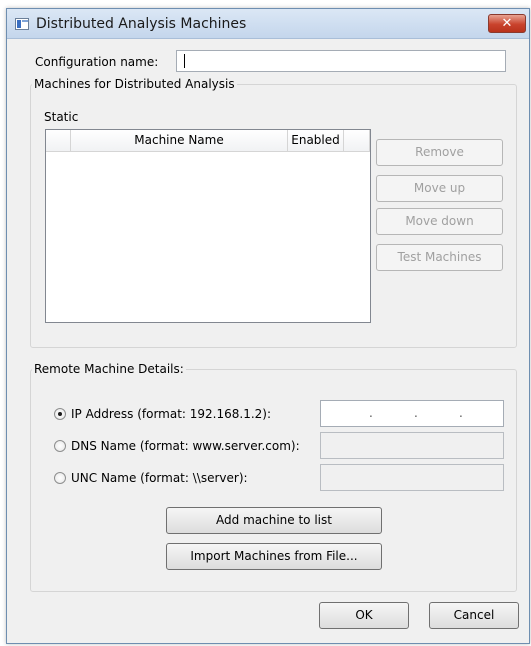  Describe the element at coordinates (341, 61) in the screenshot. I see `config-name-input` at that location.